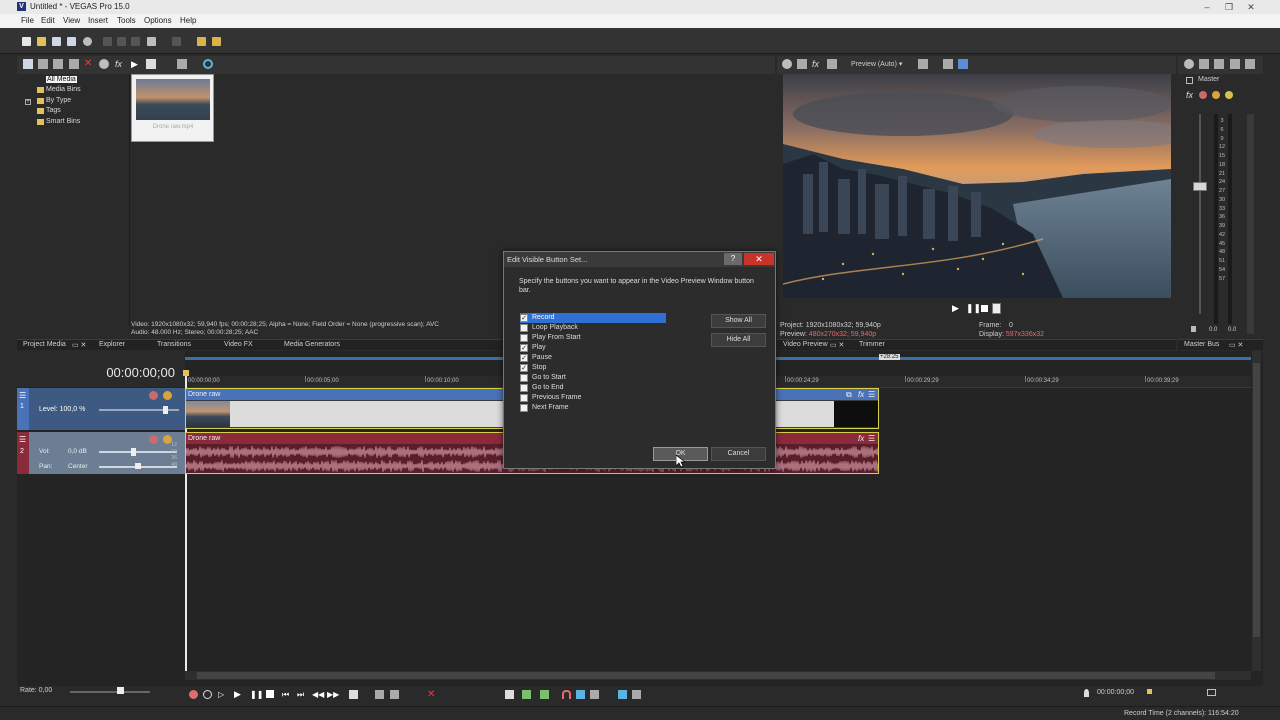 This screenshot has height=720, width=1280. I want to click on tree-item-media-bins: Media Bins, so click(59, 89).